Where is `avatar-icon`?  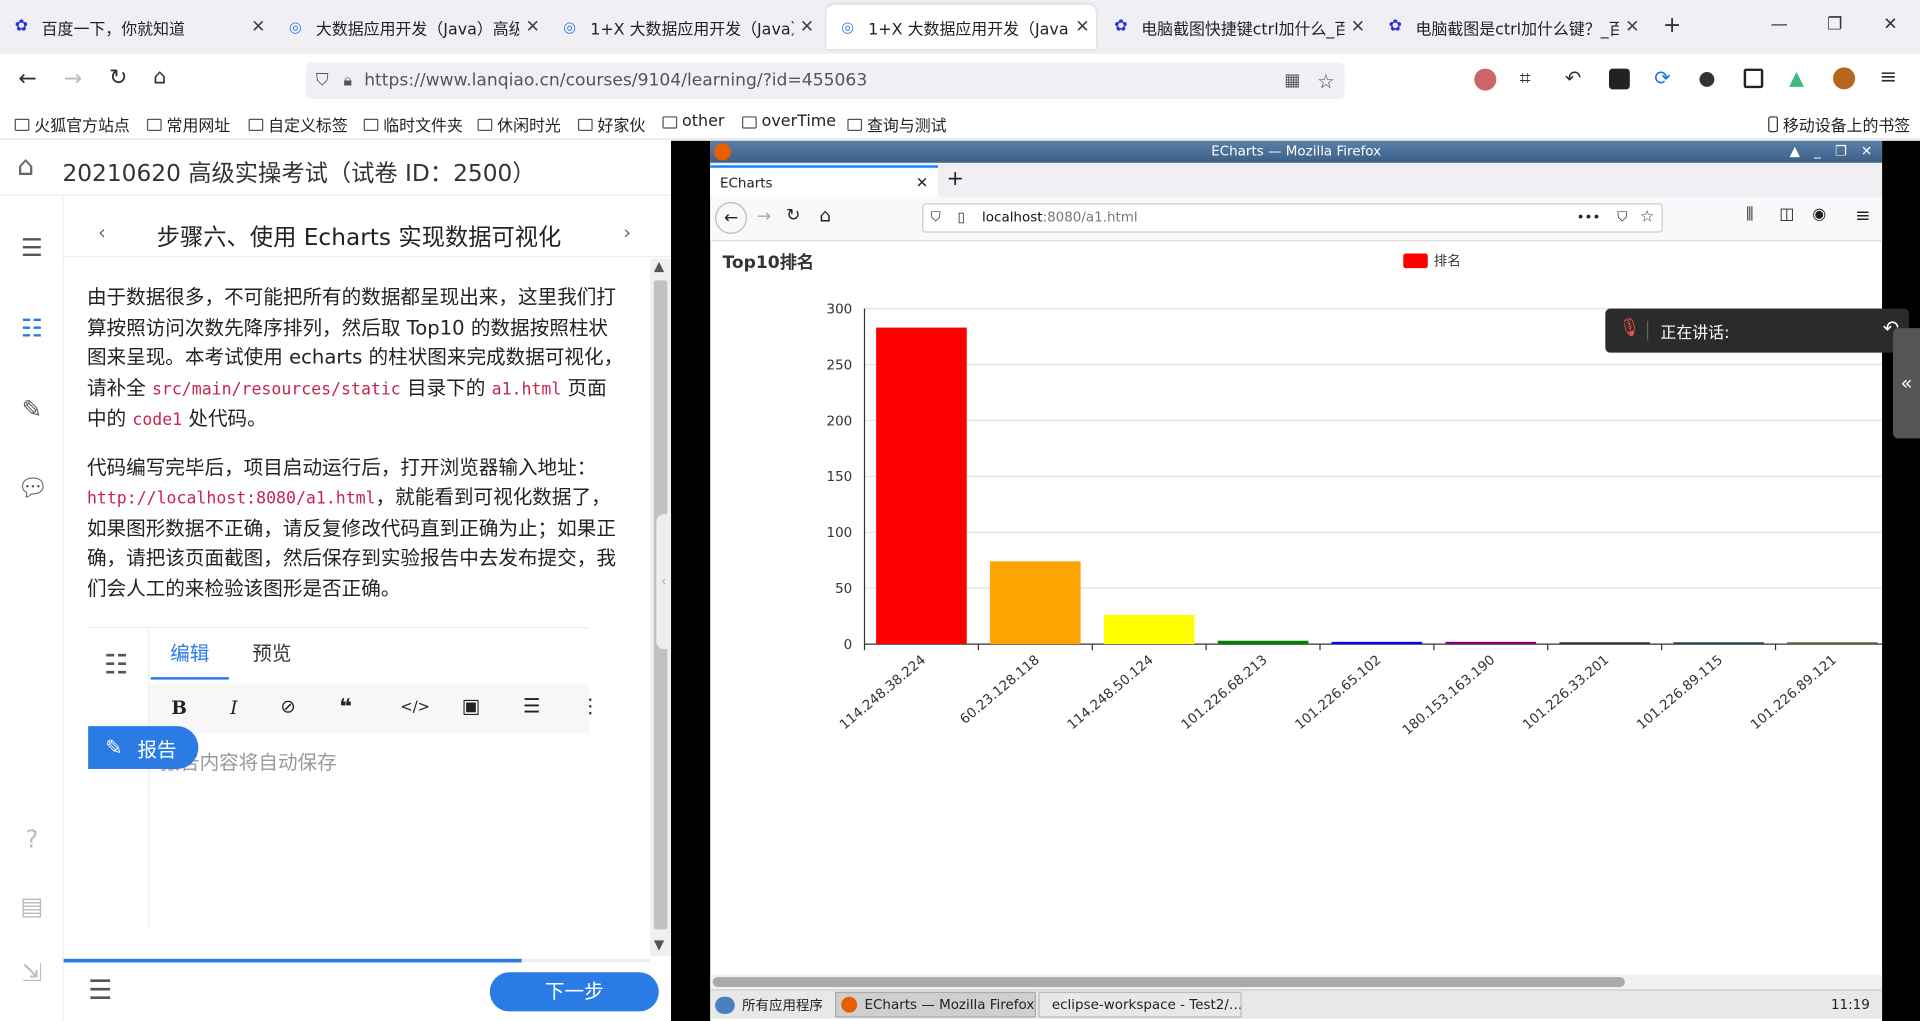
avatar-icon is located at coordinates (1485, 79).